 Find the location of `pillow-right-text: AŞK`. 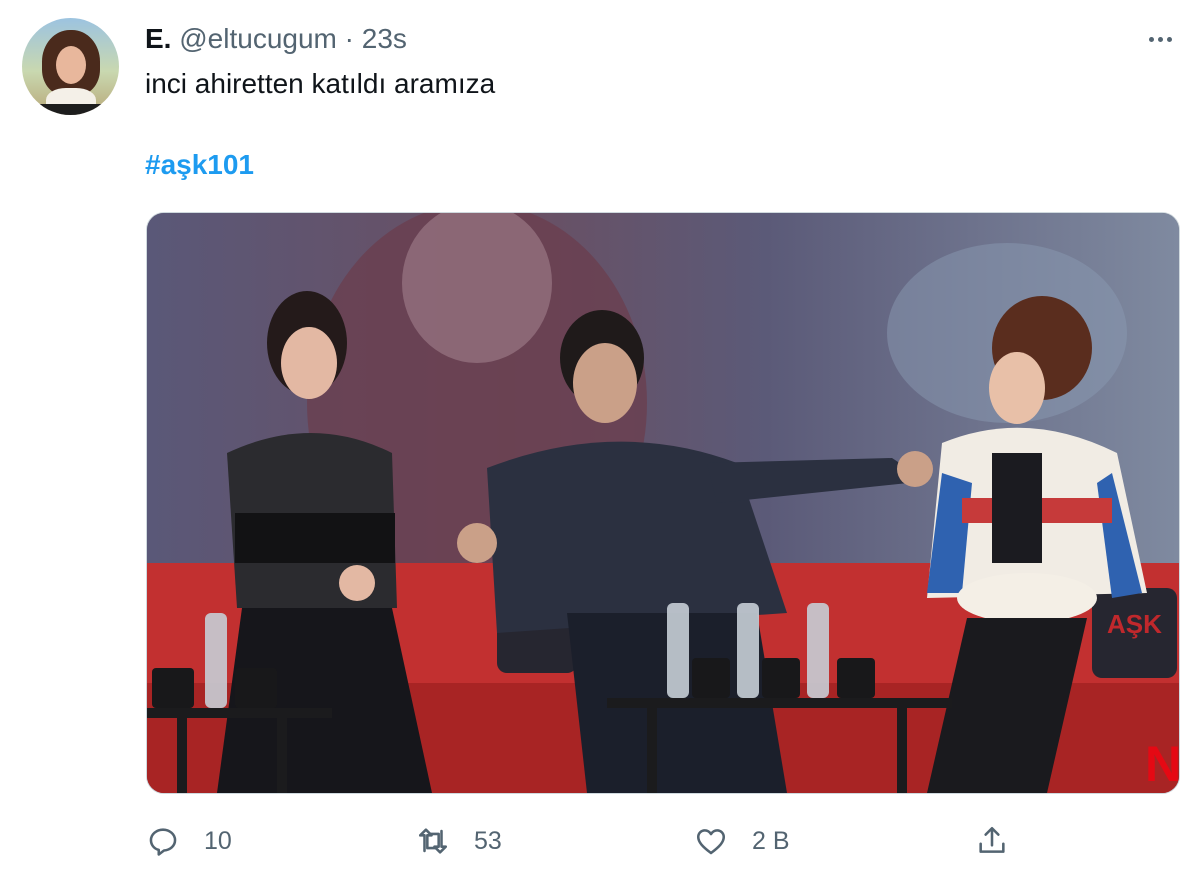

pillow-right-text: AŞK is located at coordinates (1134, 624).